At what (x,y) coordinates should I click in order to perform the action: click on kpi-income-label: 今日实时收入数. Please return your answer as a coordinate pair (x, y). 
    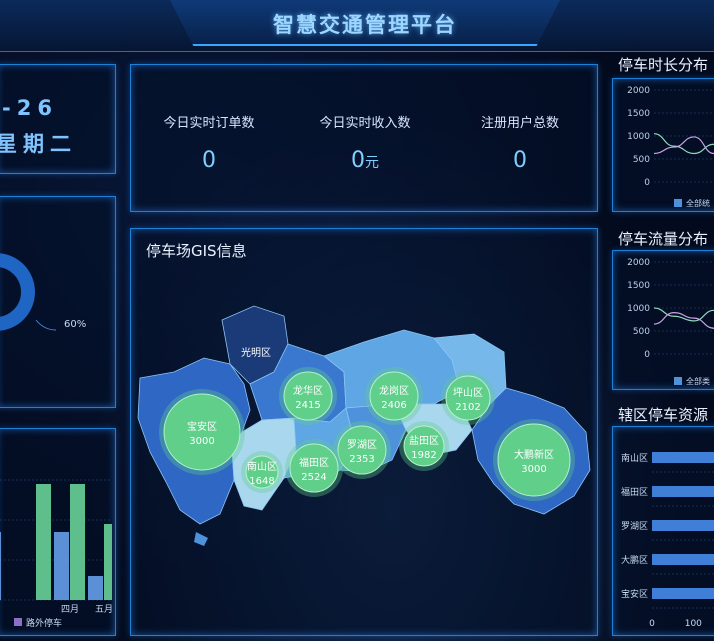
    Looking at the image, I should click on (365, 123).